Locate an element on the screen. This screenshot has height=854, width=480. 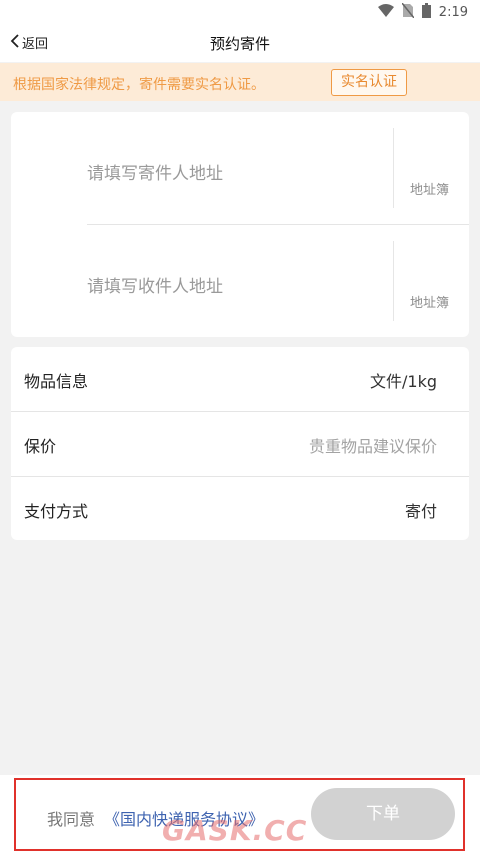
item-info-label: 物品信息 is located at coordinates (56, 381).